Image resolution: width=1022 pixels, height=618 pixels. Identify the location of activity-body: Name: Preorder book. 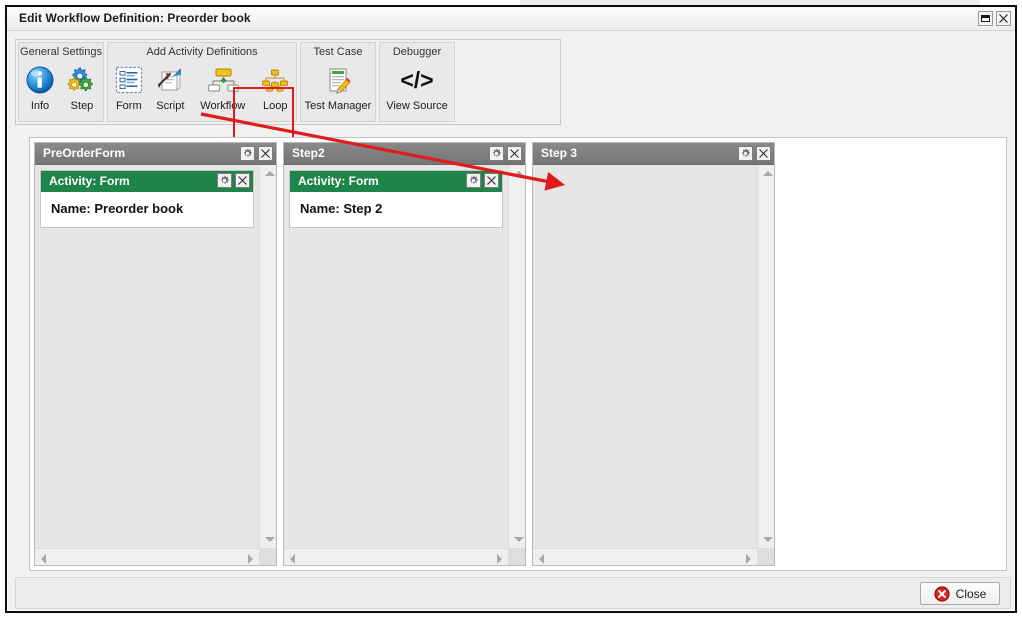
(147, 209).